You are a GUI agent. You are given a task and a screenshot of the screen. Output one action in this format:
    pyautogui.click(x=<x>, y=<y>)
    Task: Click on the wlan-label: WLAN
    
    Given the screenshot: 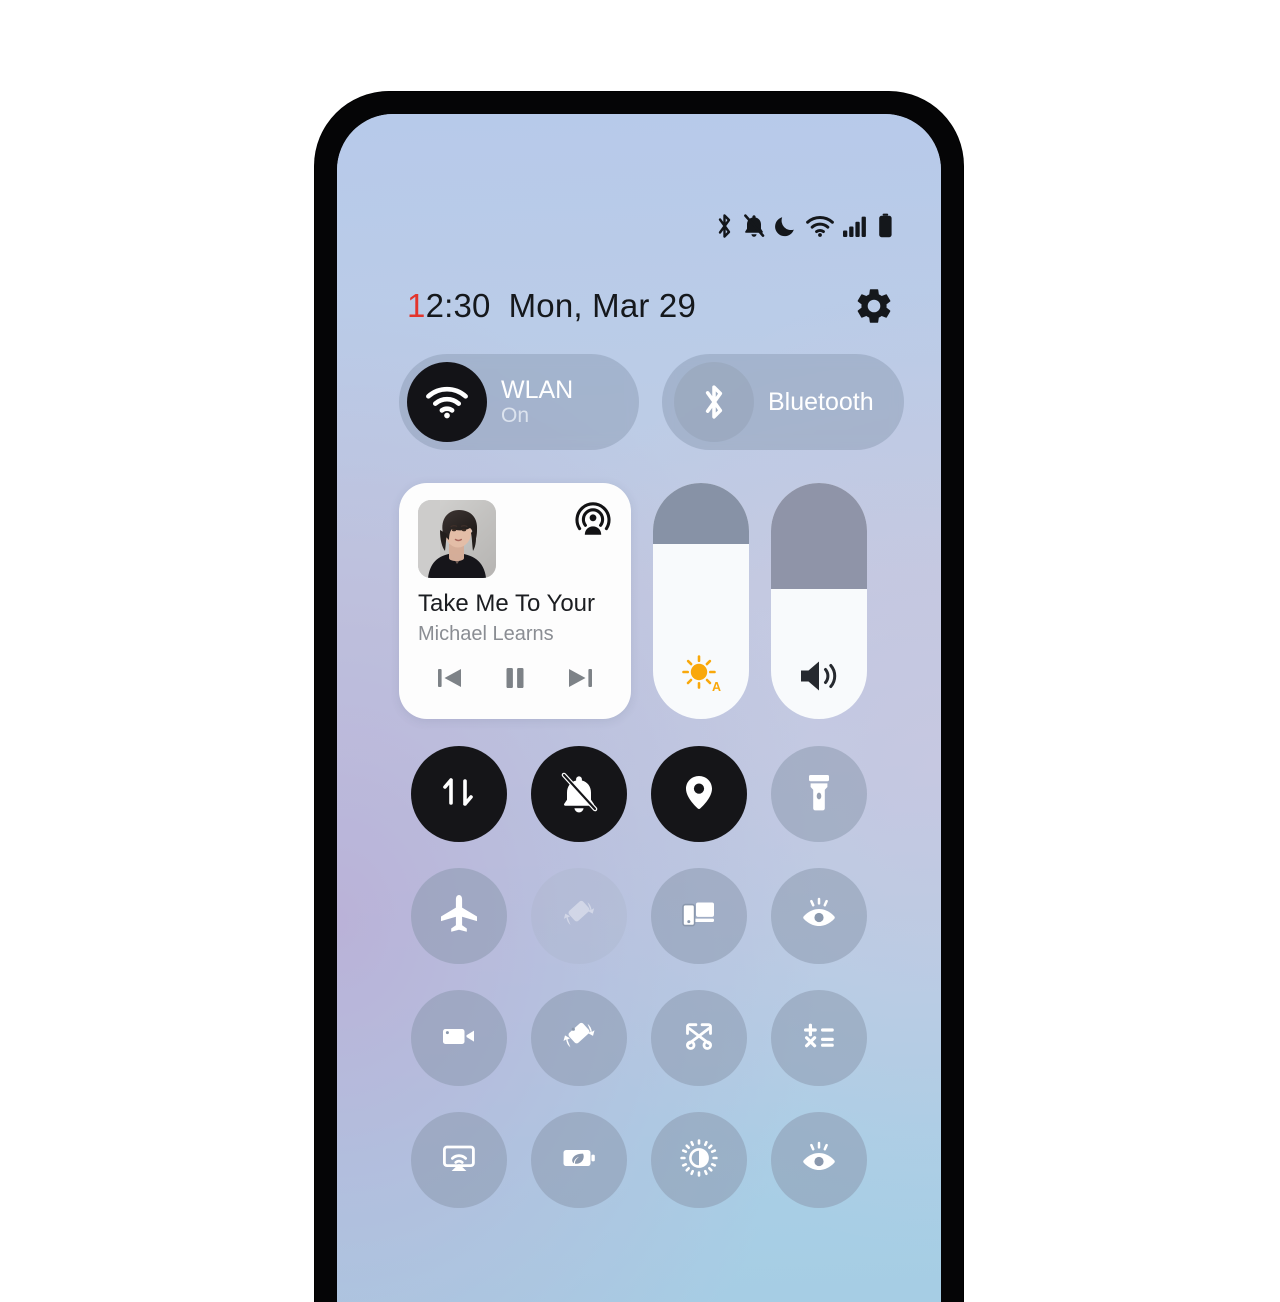 What is the action you would take?
    pyautogui.click(x=537, y=390)
    